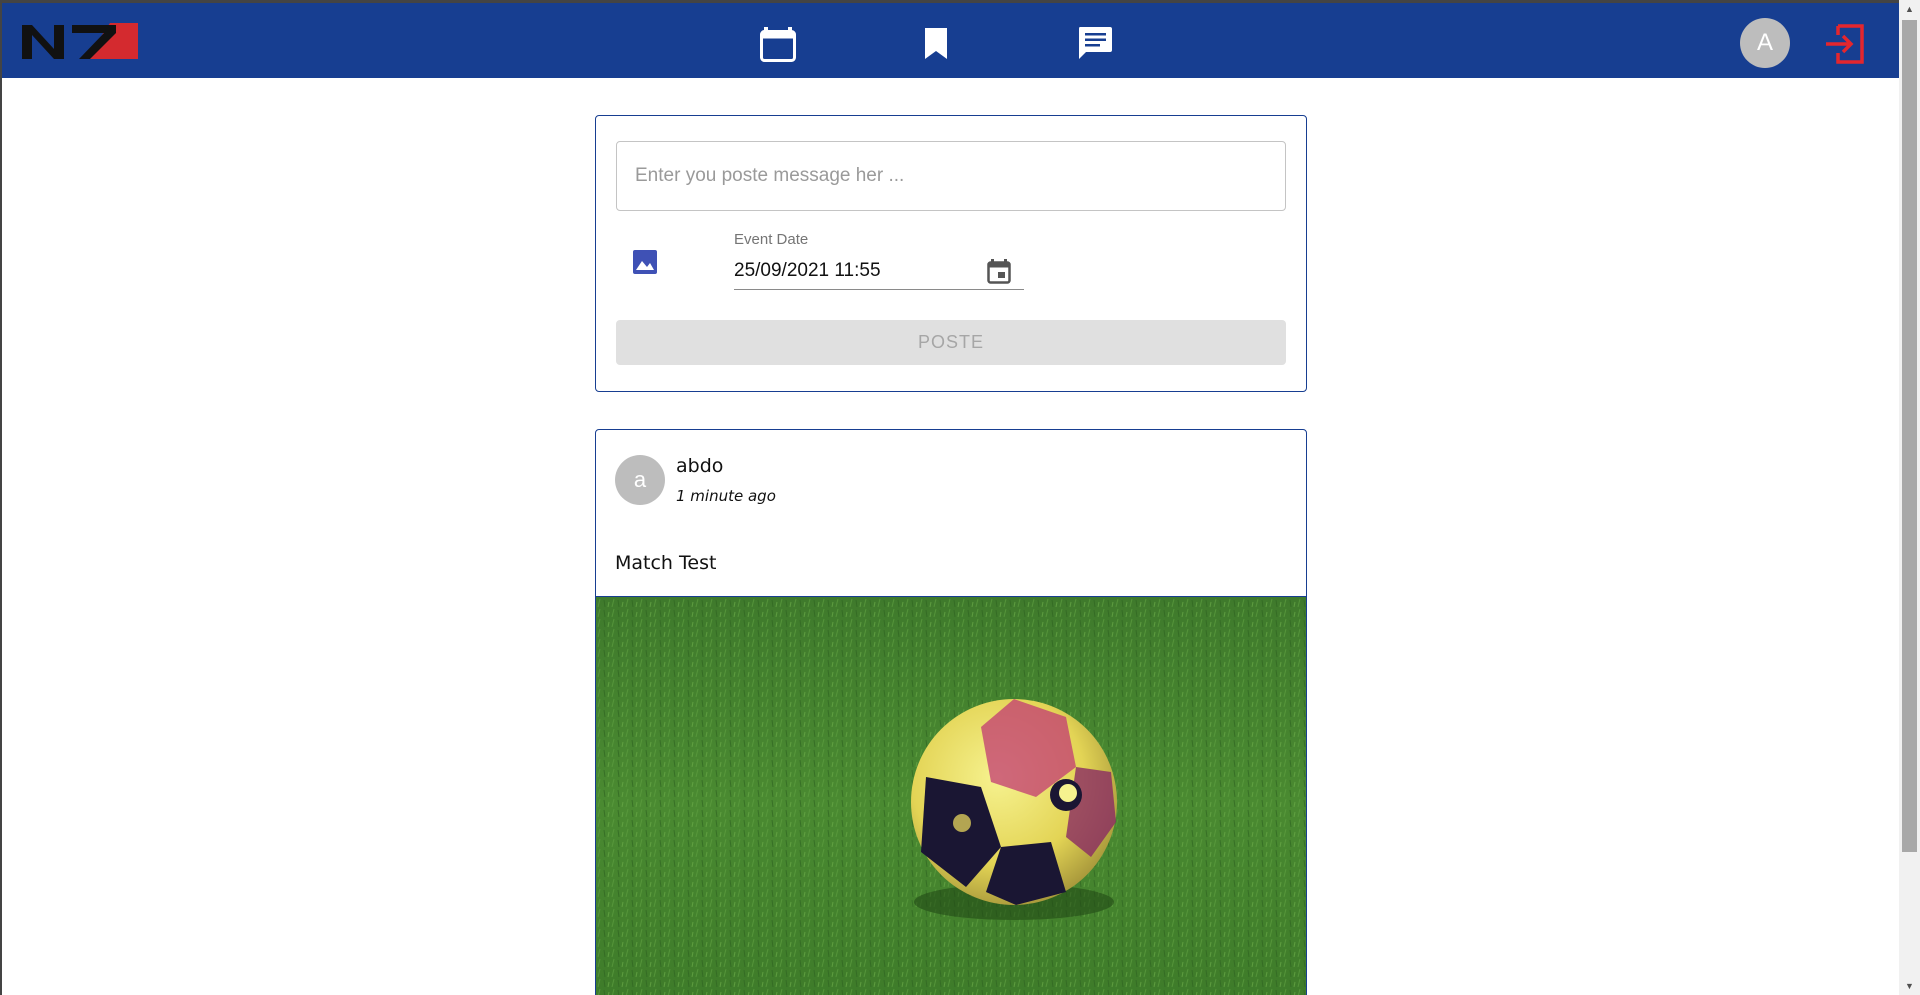 This screenshot has width=1920, height=995. What do you see at coordinates (951, 253) in the screenshot?
I see `post-composer-card: Event Date 25/09/2021 11:55 POSTE` at bounding box center [951, 253].